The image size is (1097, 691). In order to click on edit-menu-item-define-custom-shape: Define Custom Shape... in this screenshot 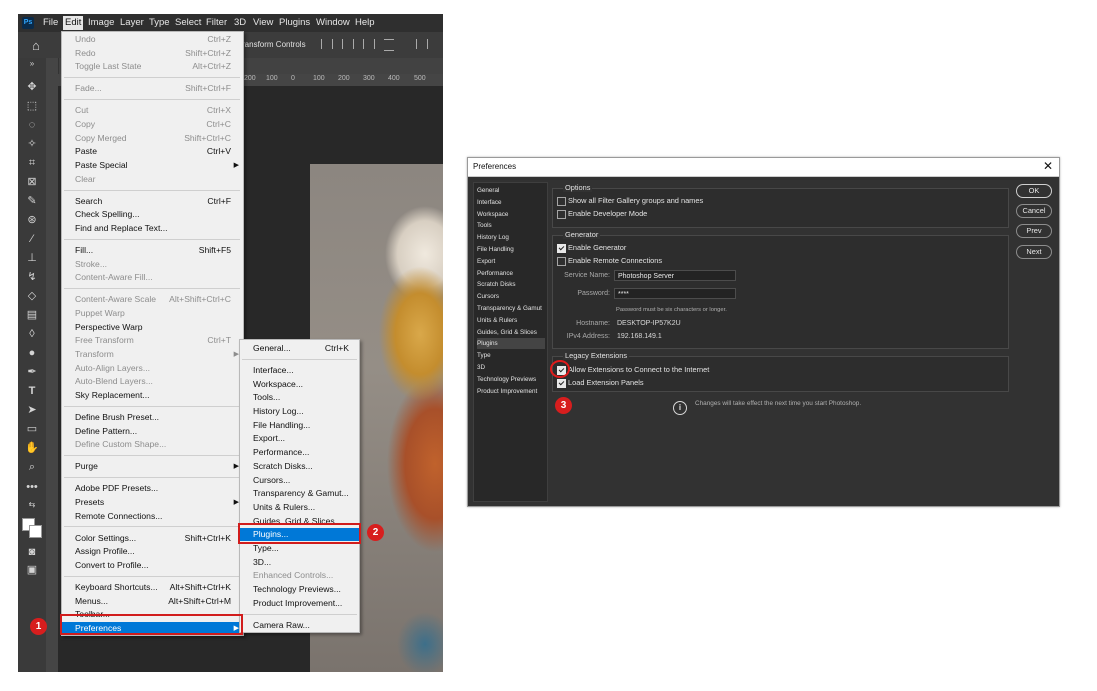, I will do `click(152, 444)`.